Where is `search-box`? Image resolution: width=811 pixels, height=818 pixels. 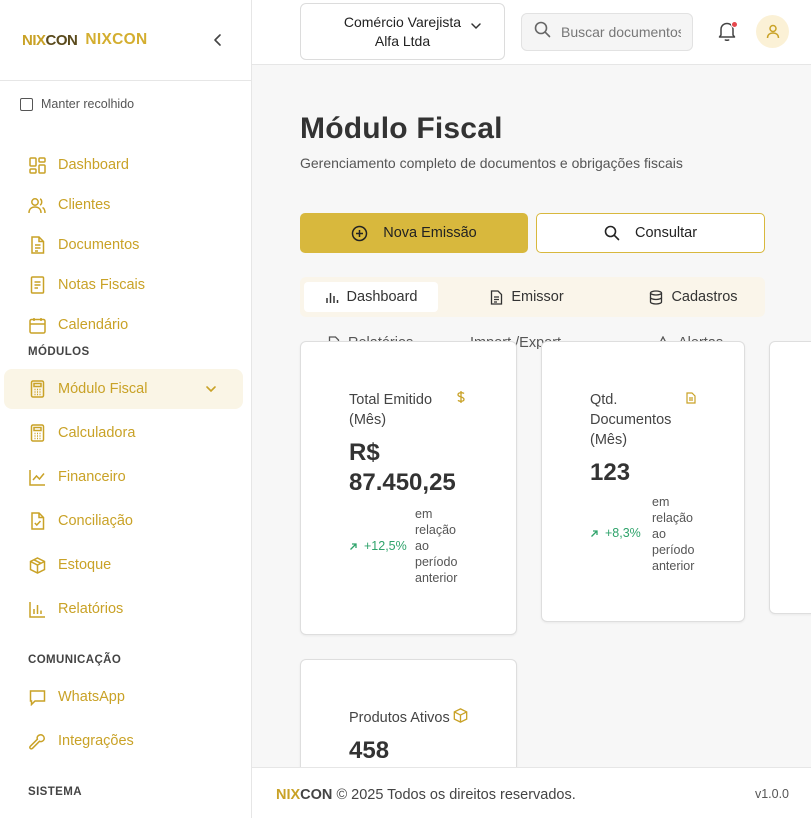 search-box is located at coordinates (607, 32).